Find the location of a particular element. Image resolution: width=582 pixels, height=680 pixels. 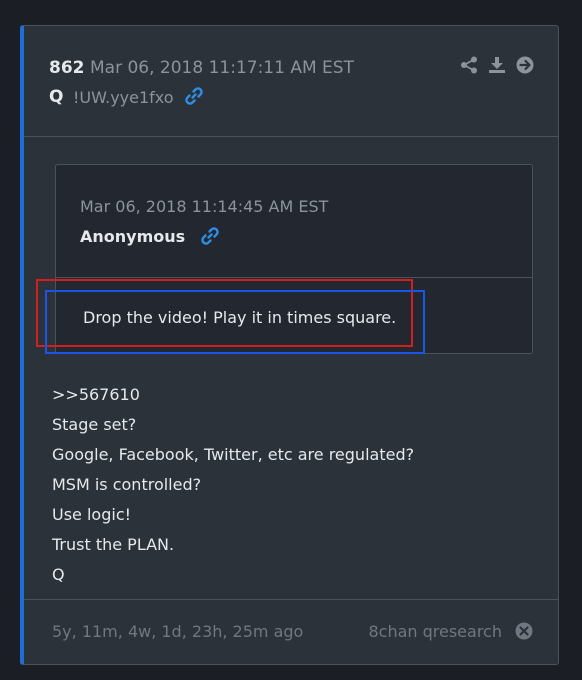

post-date: Mar 06, 2018 11:17:11 AM EST is located at coordinates (222, 68).